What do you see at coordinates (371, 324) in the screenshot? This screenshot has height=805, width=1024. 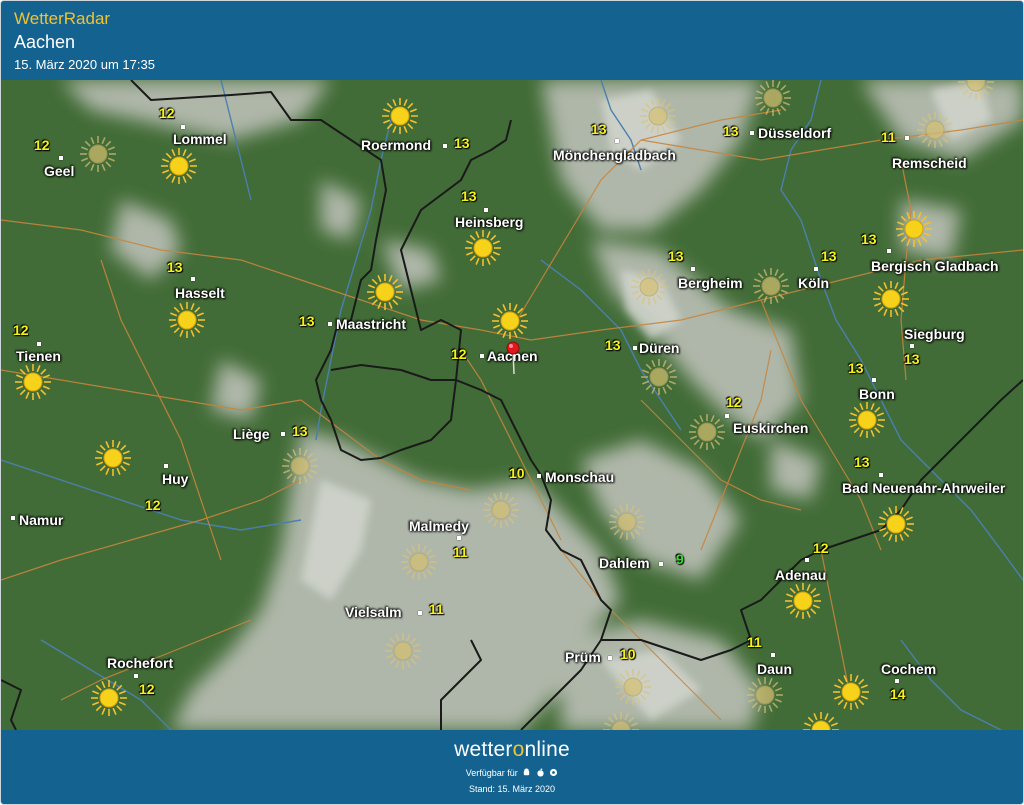 I see `city-maastricht: Maastricht` at bounding box center [371, 324].